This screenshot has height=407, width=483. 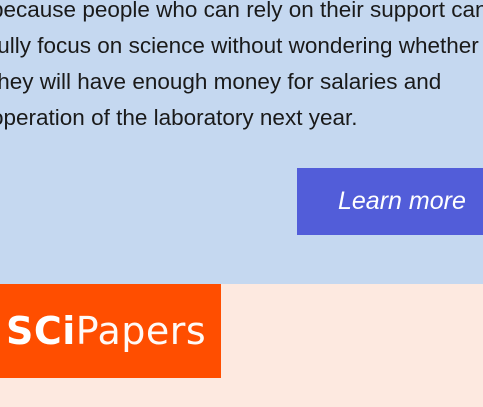 What do you see at coordinates (390, 201) in the screenshot?
I see `learn-more-button: Learn more` at bounding box center [390, 201].